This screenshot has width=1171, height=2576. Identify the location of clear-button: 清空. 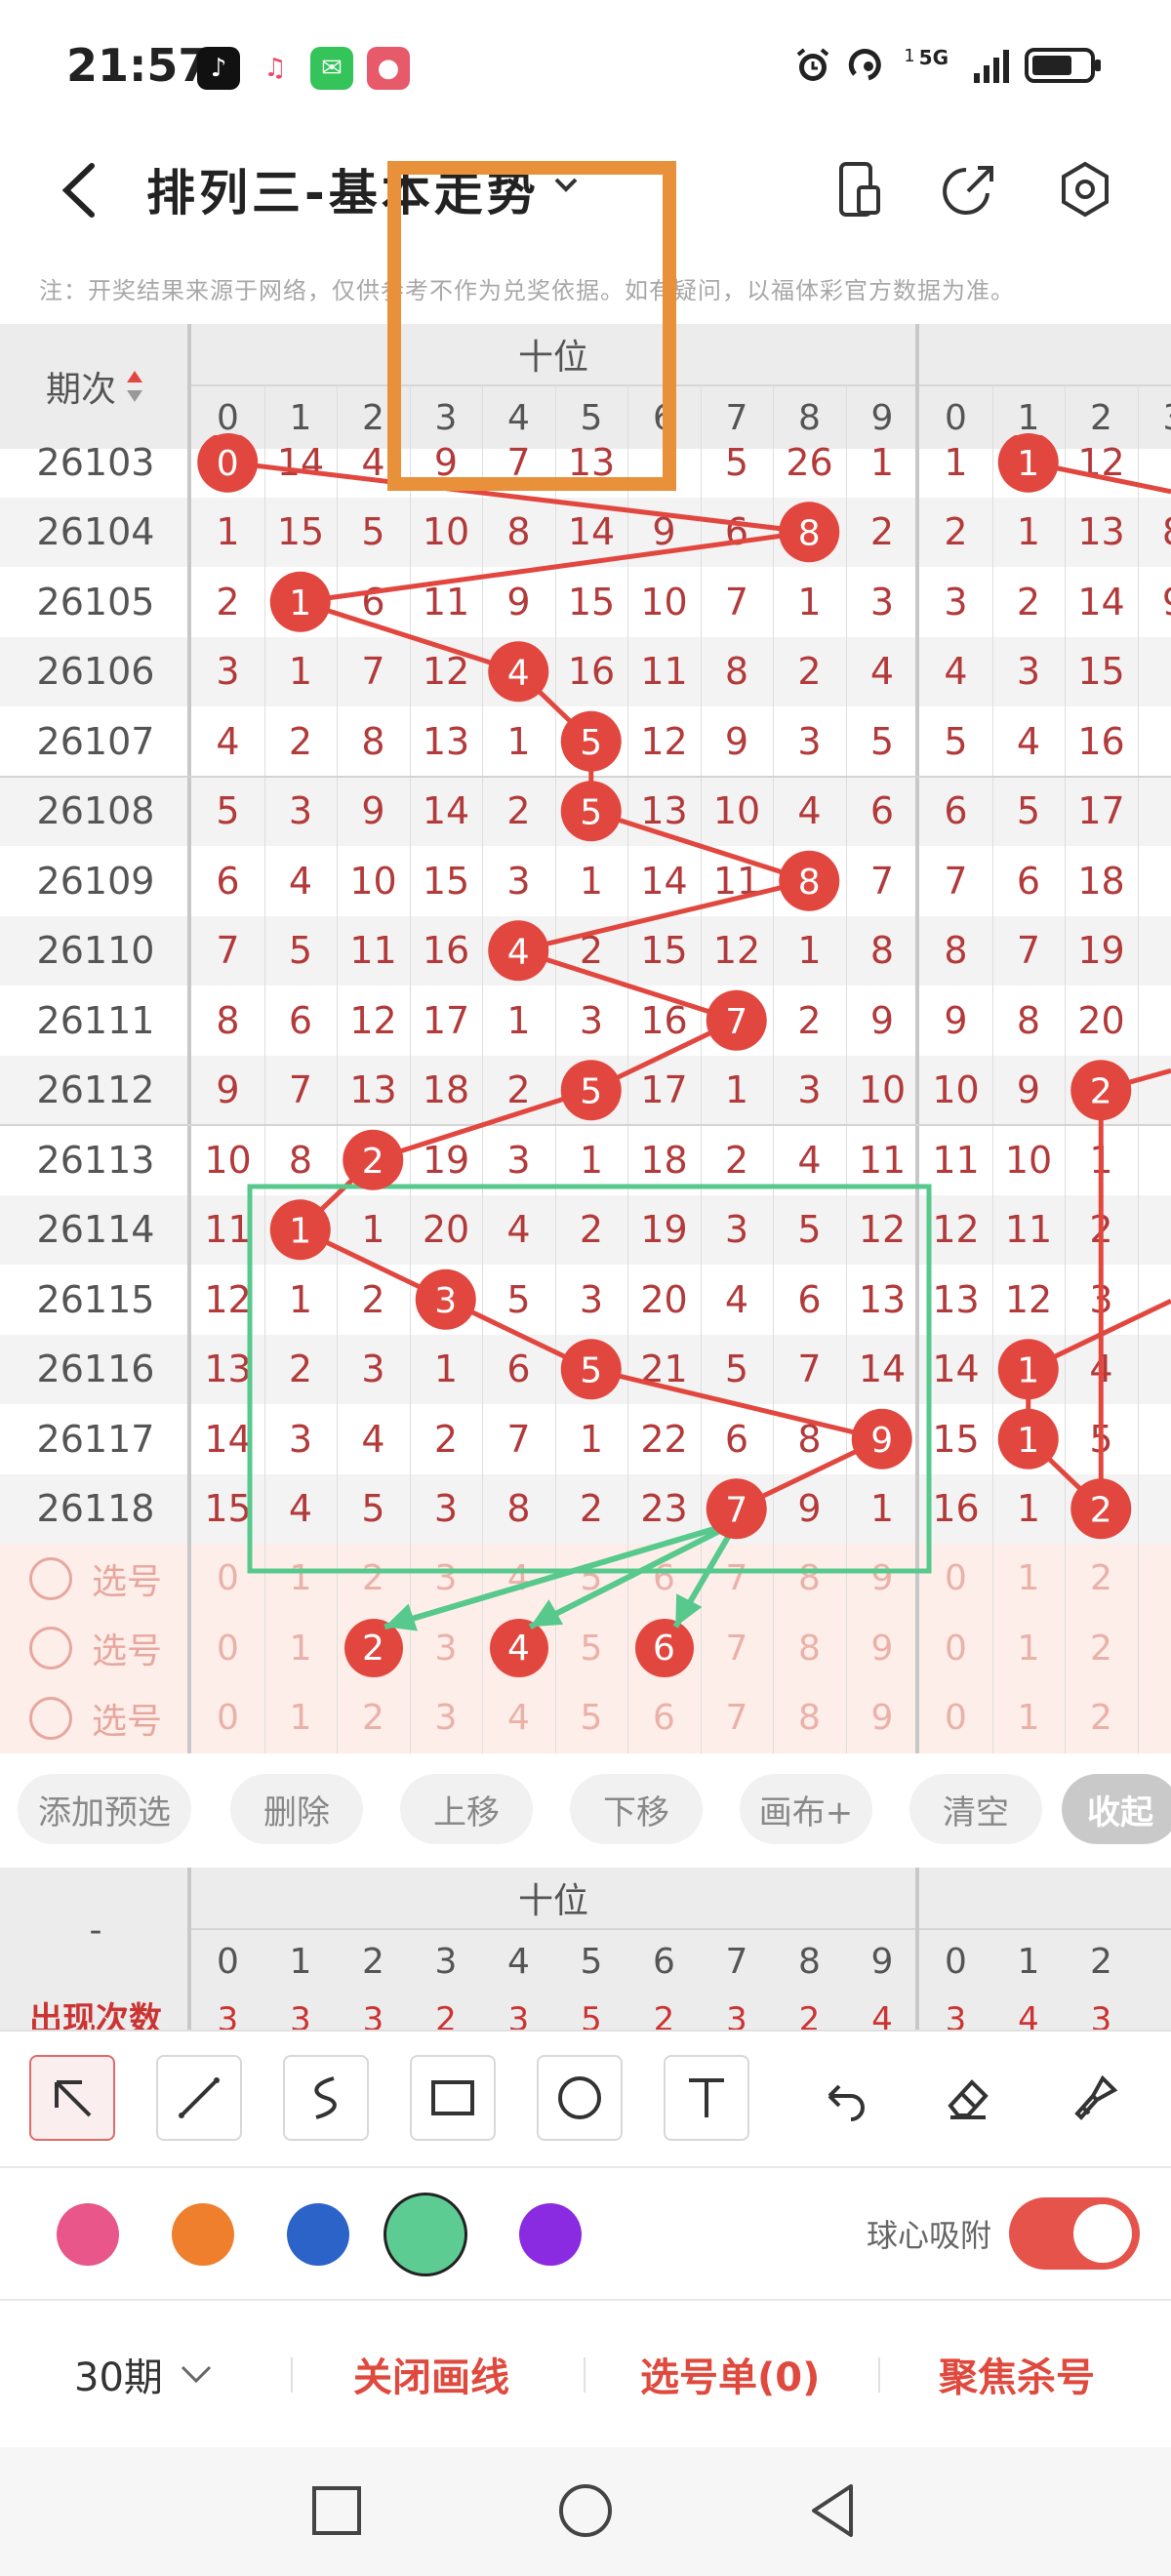
(975, 1809).